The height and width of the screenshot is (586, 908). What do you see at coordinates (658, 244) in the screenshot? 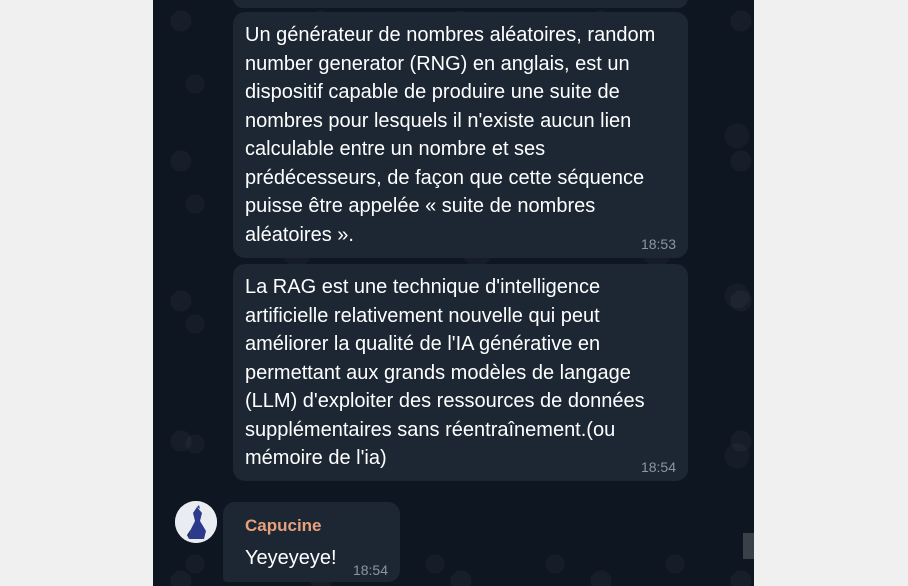
I see `message-timestamp: 18:53` at bounding box center [658, 244].